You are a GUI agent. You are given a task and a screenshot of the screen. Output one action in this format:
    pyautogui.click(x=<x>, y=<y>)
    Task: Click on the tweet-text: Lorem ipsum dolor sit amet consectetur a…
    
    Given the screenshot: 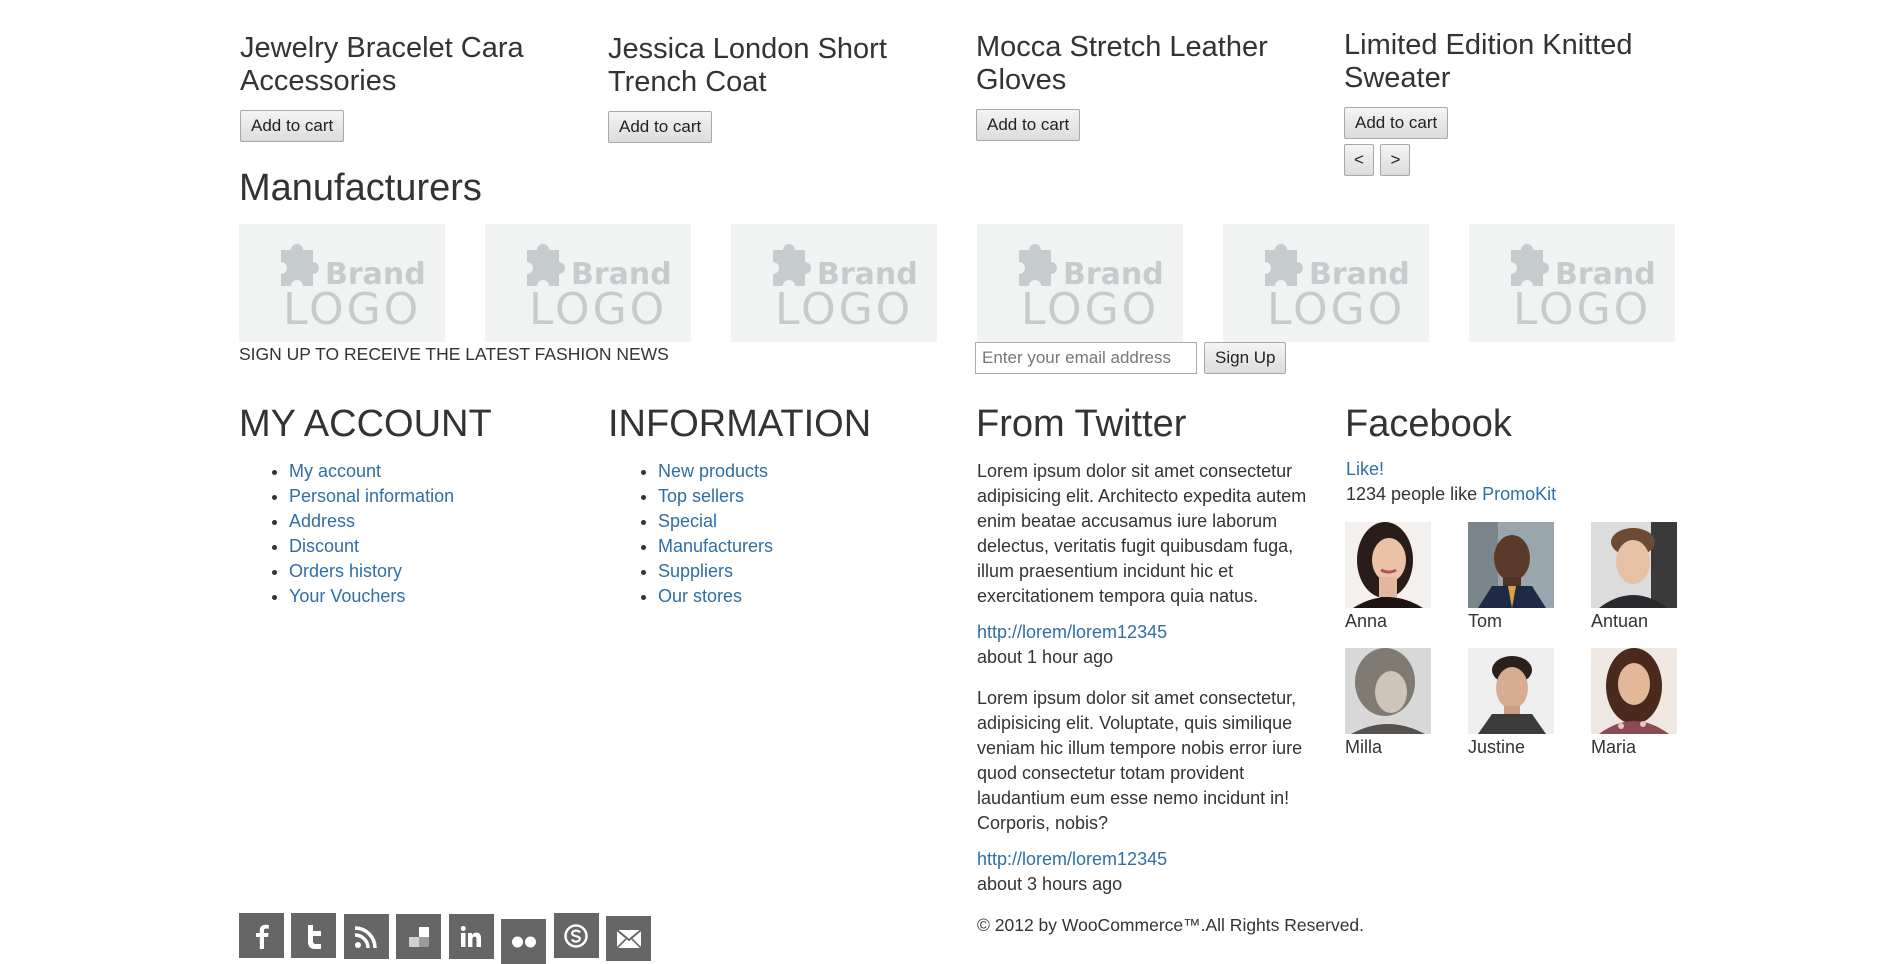 What is the action you would take?
    pyautogui.click(x=1142, y=533)
    